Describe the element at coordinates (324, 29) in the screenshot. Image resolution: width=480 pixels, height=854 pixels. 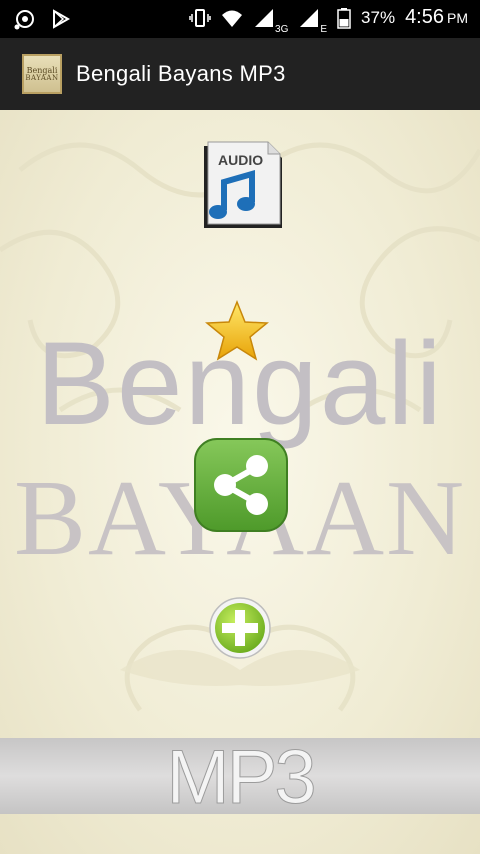
I see `network-type-2-label: E` at that location.